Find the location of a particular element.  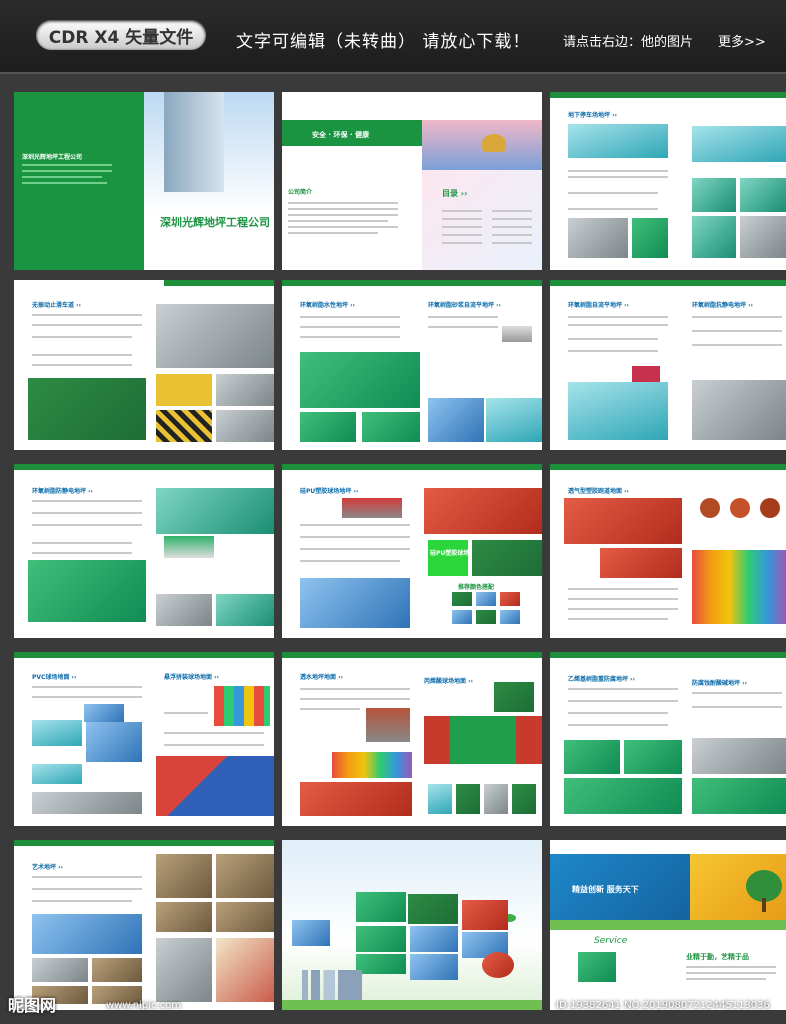

brochure-page-antistatic: 环氧树脂防静电地坪 ›› is located at coordinates (144, 551).